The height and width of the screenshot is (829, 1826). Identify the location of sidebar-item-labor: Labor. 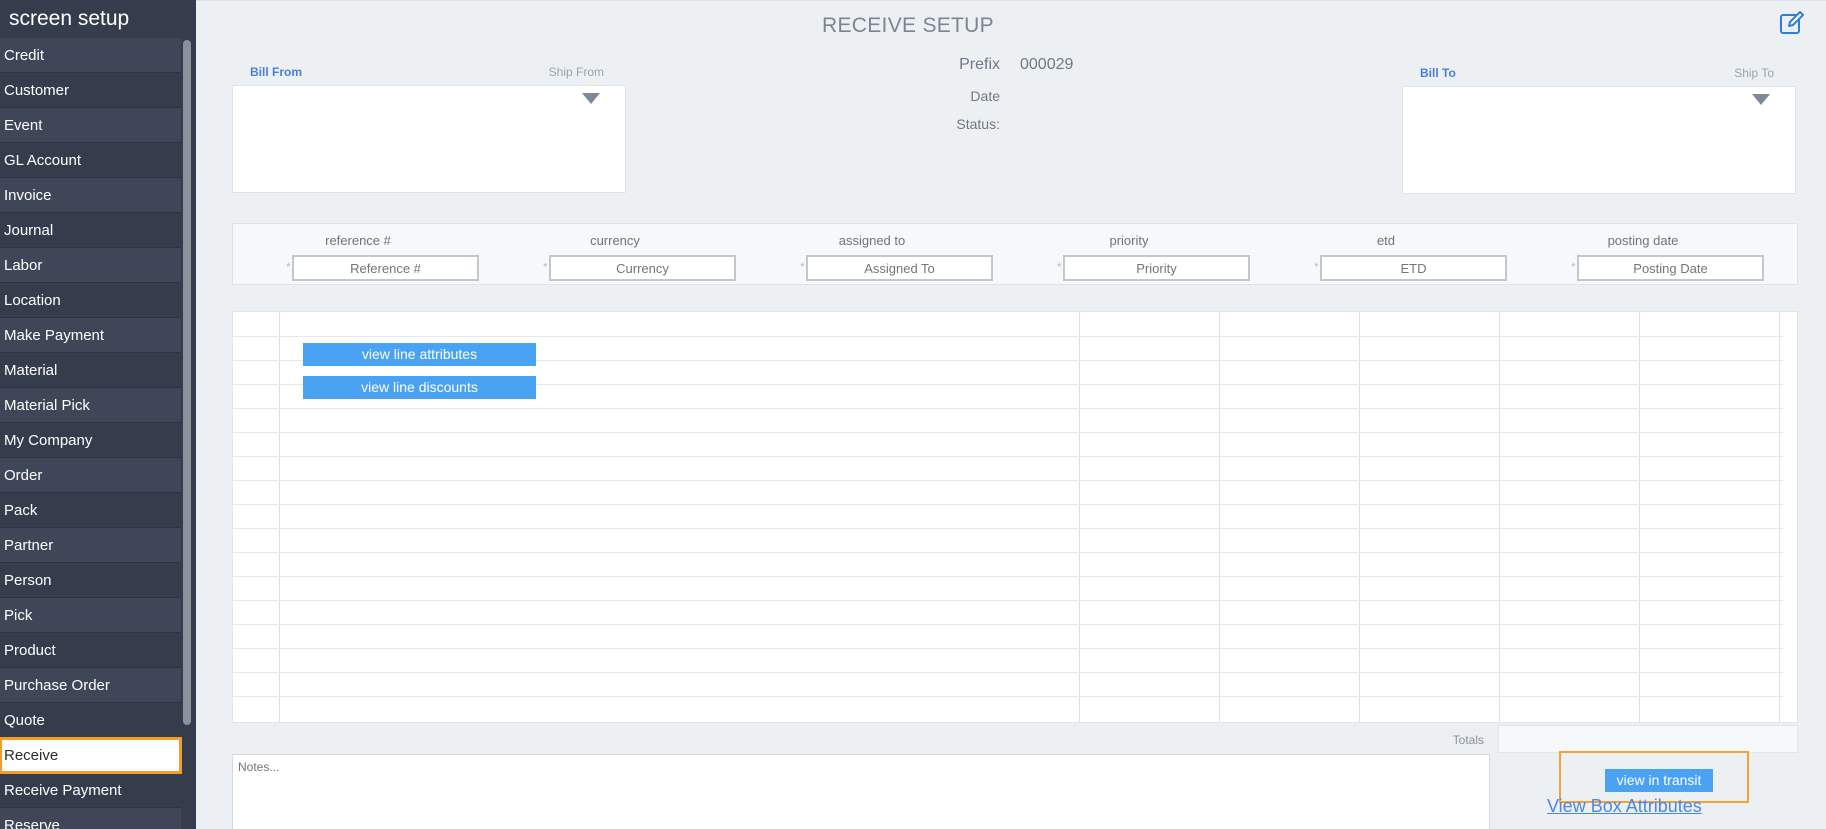
(90, 265).